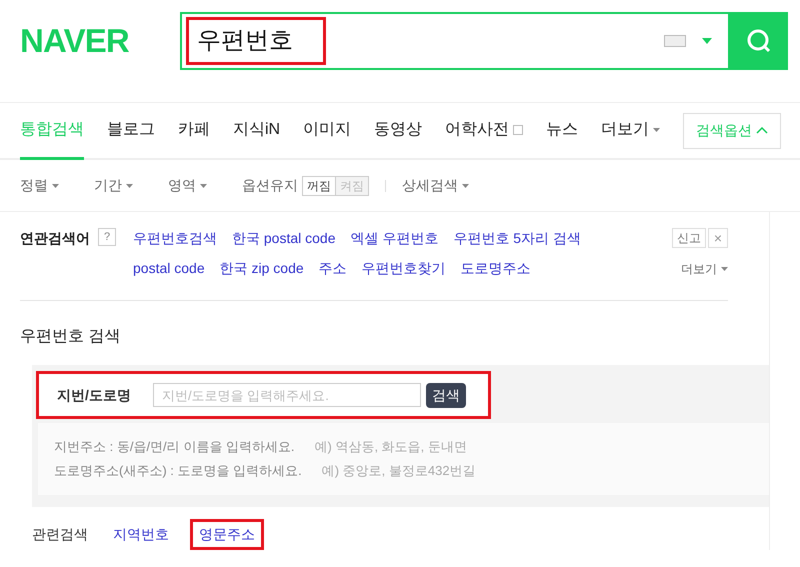  Describe the element at coordinates (394, 243) in the screenshot. I see `keyword-link: 엑셀 우편번호` at that location.